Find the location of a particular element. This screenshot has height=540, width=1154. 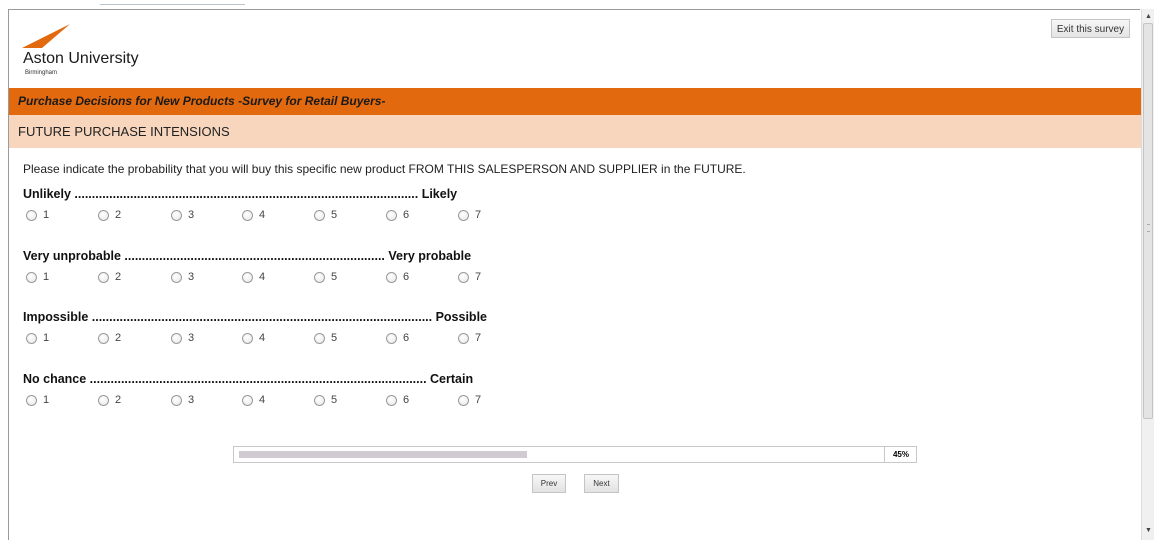

exit-survey-button: Exit this survey is located at coordinates (1090, 28).